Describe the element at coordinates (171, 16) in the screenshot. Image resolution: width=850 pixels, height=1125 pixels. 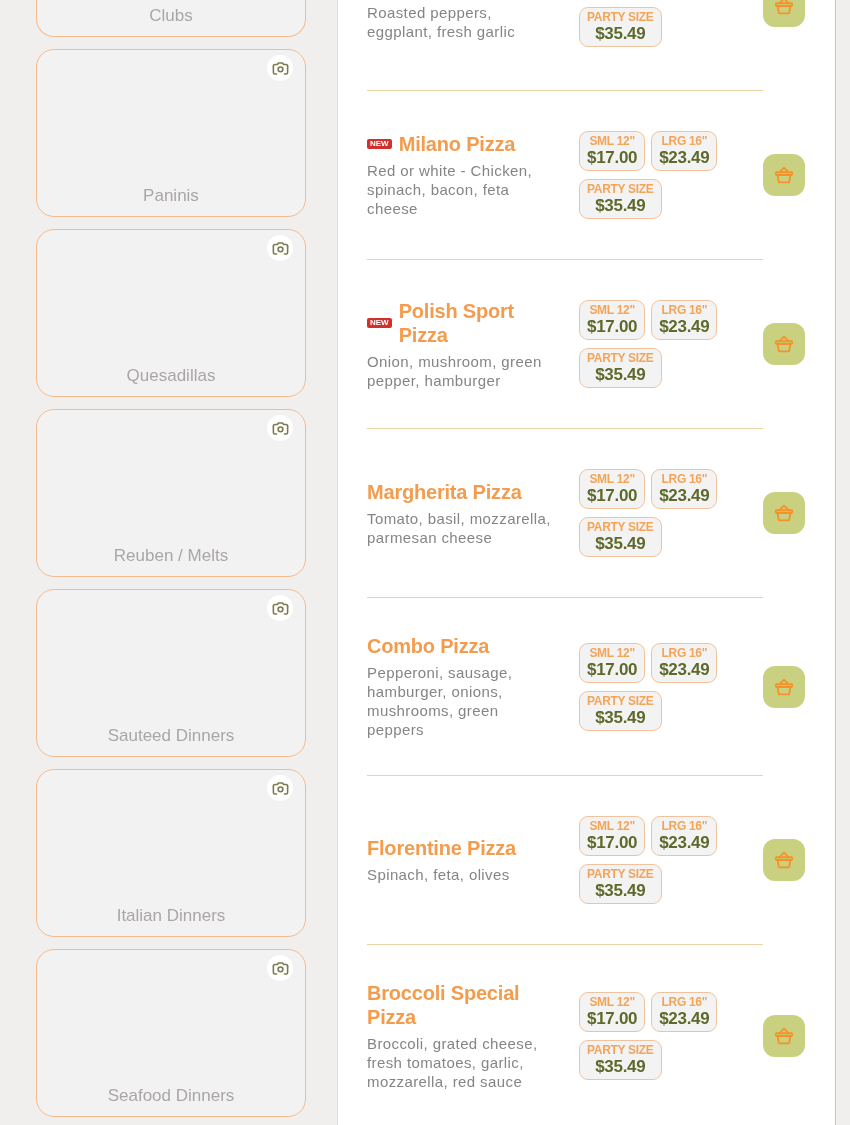
I see `category-title: Clubs` at that location.